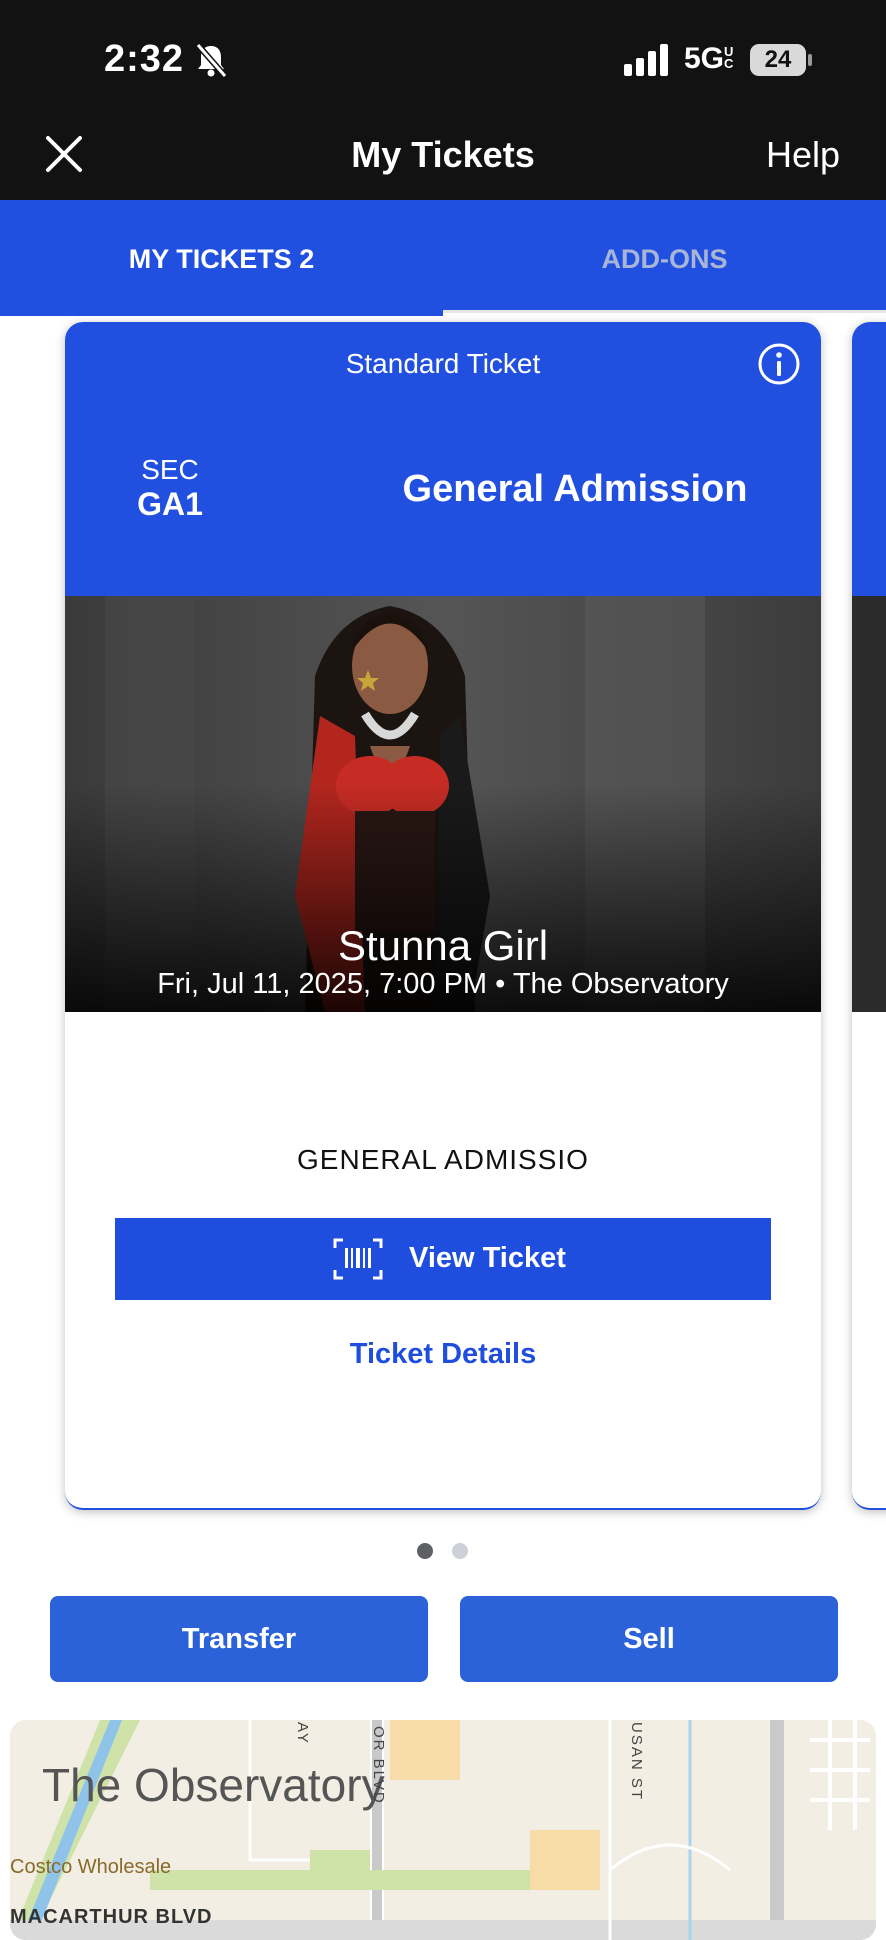 The height and width of the screenshot is (1940, 886). Describe the element at coordinates (778, 60) in the screenshot. I see `battery-level: 24` at that location.